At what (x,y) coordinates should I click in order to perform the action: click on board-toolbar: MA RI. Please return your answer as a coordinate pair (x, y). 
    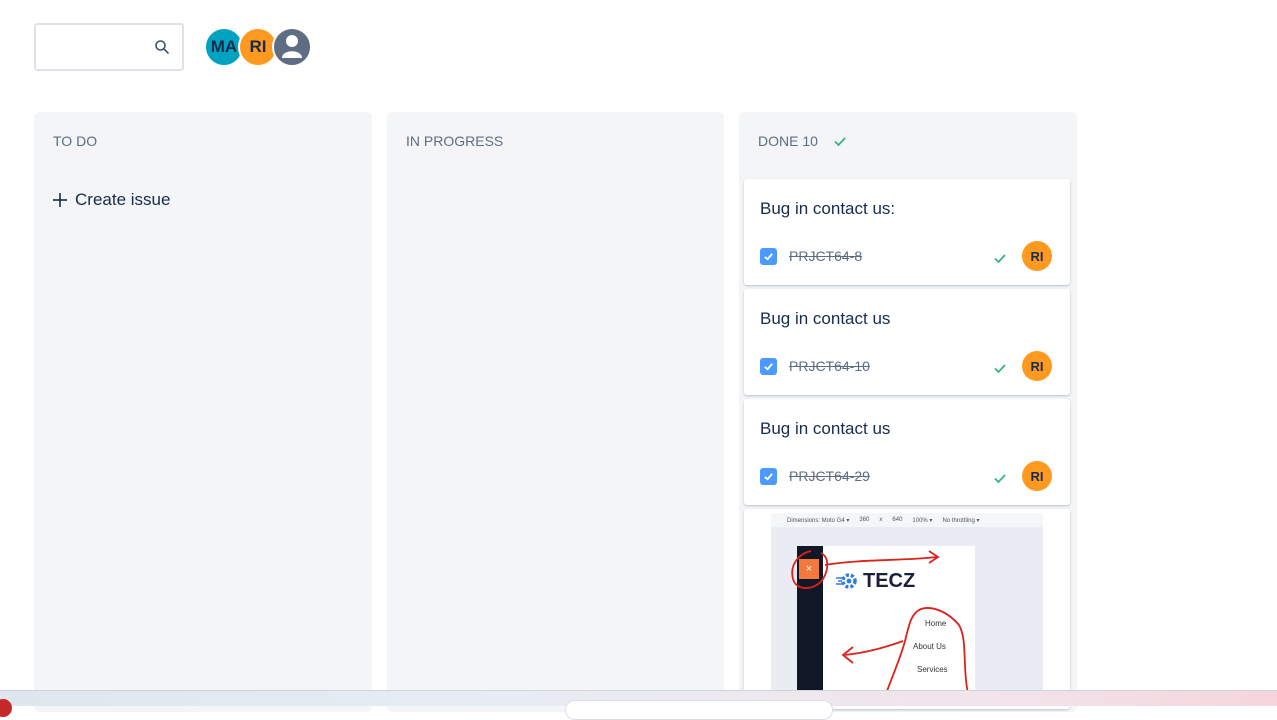
    Looking at the image, I should click on (173, 47).